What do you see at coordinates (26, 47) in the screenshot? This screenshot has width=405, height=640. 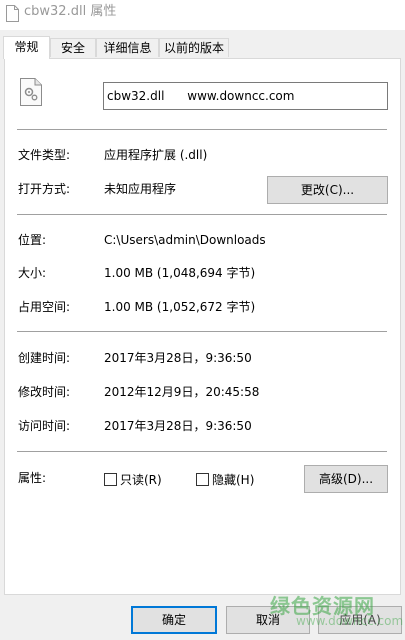 I see `tab-general: 常规` at bounding box center [26, 47].